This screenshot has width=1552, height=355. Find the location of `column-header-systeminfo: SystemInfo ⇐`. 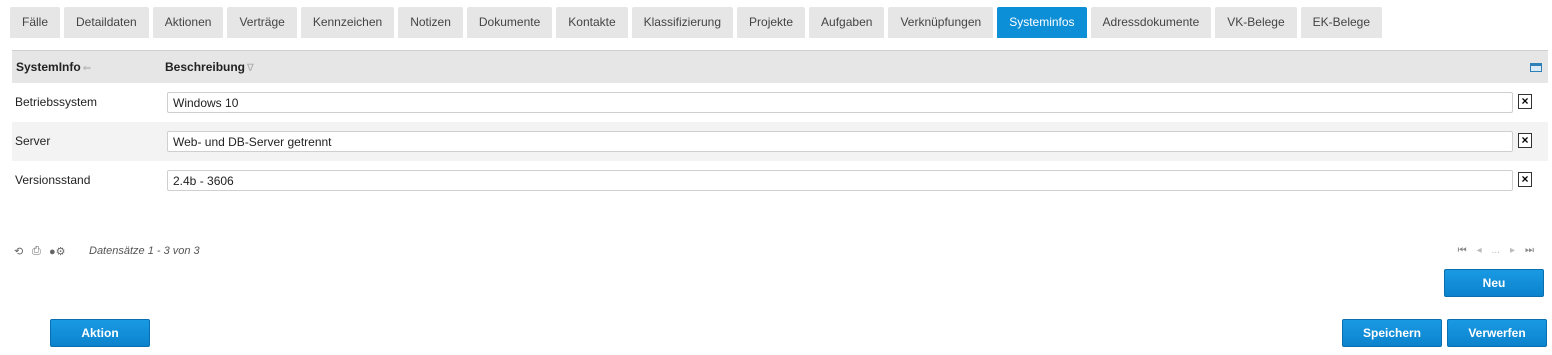

column-header-systeminfo: SystemInfo ⇐ is located at coordinates (53, 67).